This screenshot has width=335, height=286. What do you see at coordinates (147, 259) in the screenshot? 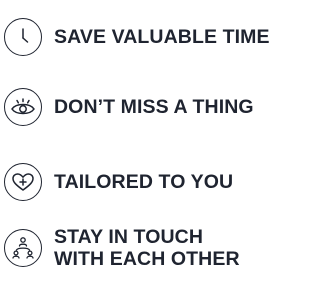
I see `feature-label-line-2: WITH EACH OTHER` at bounding box center [147, 259].